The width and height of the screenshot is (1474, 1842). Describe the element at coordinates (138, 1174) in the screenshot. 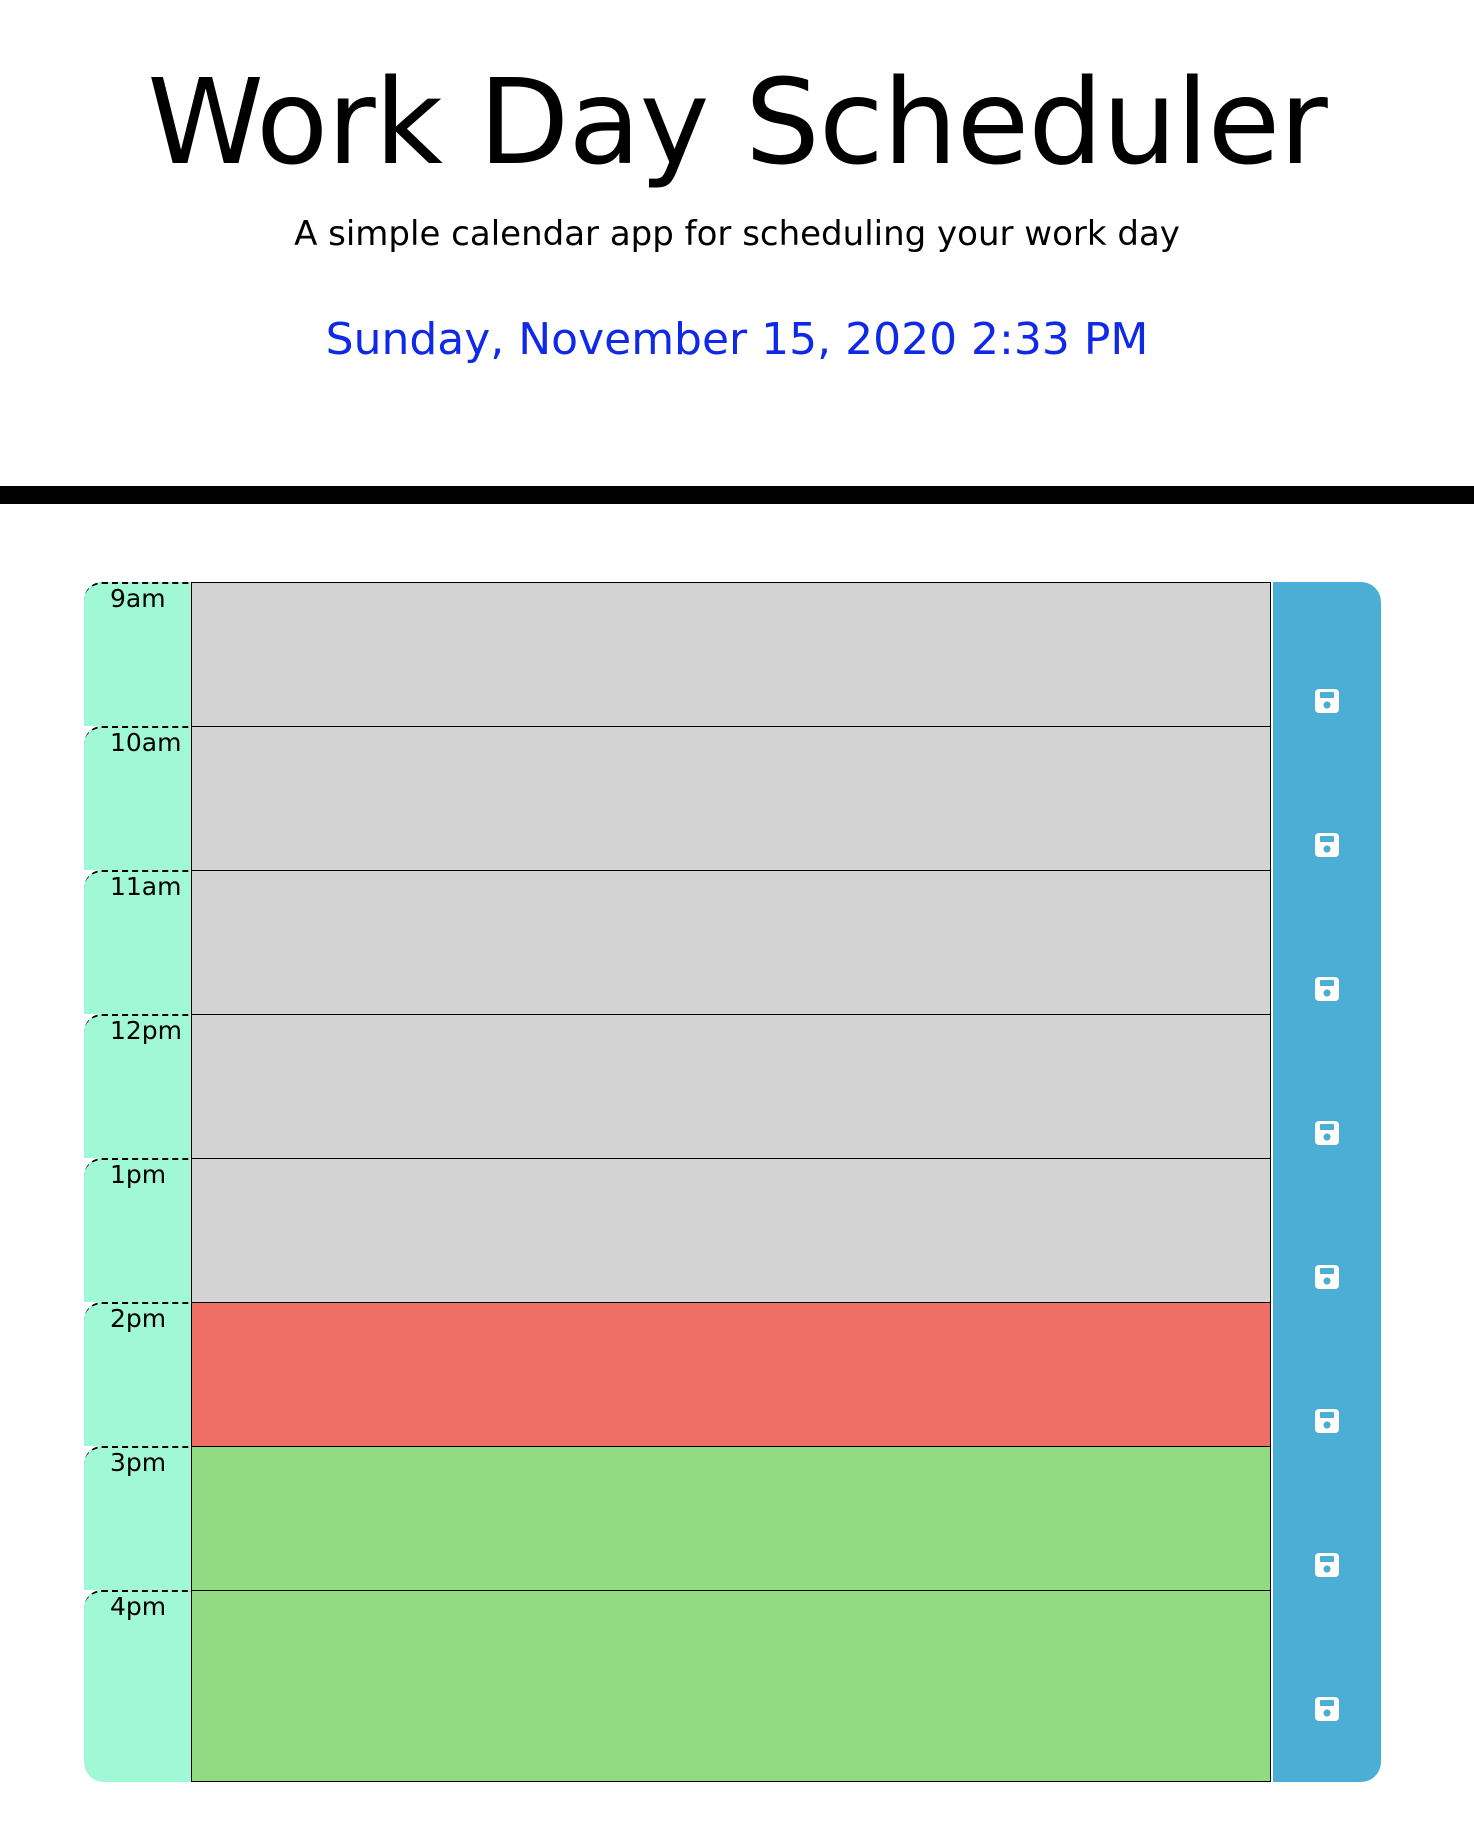

I see `hour-label: 1pm` at that location.